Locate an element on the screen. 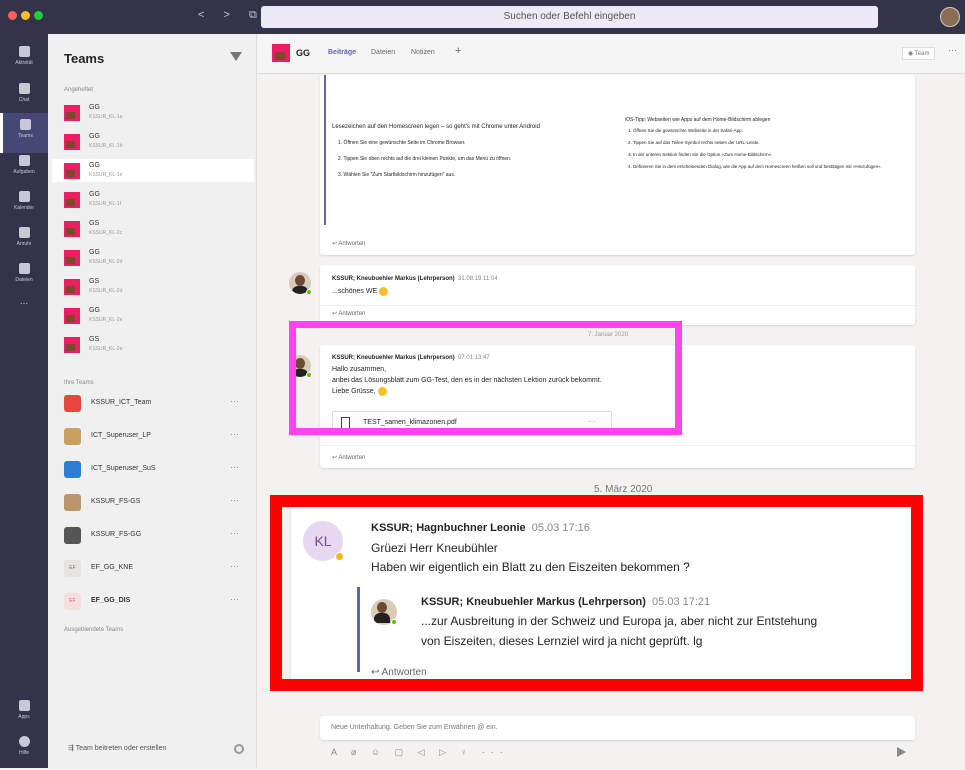 The height and width of the screenshot is (770, 965). rail-item-teams: Teams is located at coordinates (24, 133).